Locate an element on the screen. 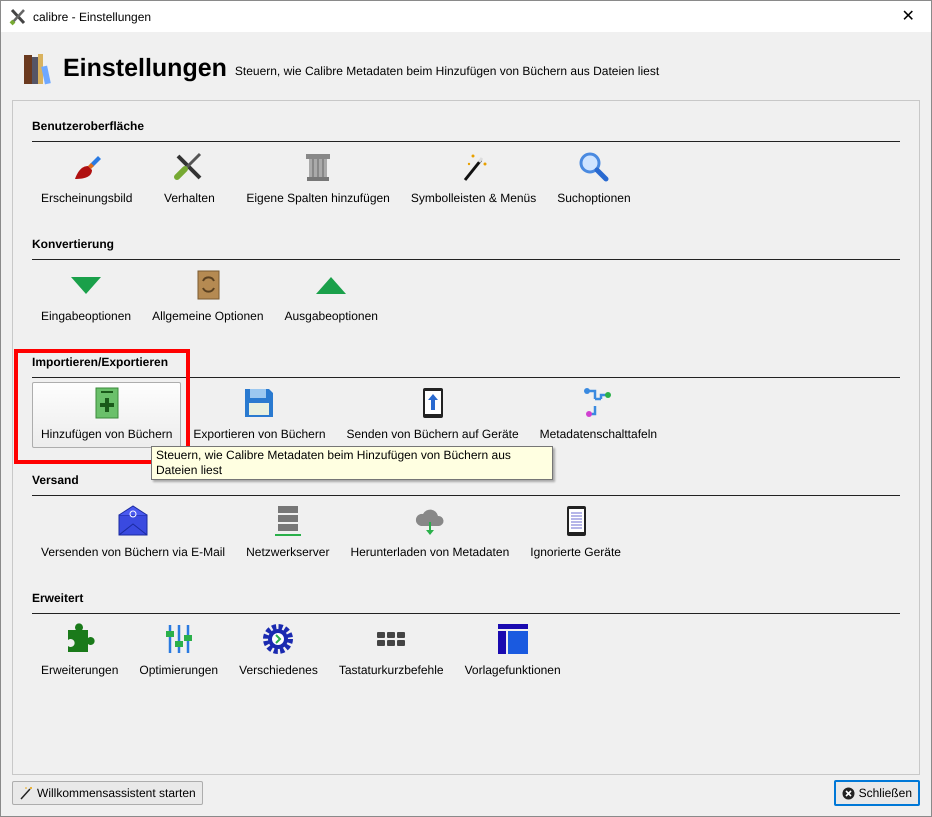 The image size is (932, 817). settings-item: Erweiterungen is located at coordinates (80, 651).